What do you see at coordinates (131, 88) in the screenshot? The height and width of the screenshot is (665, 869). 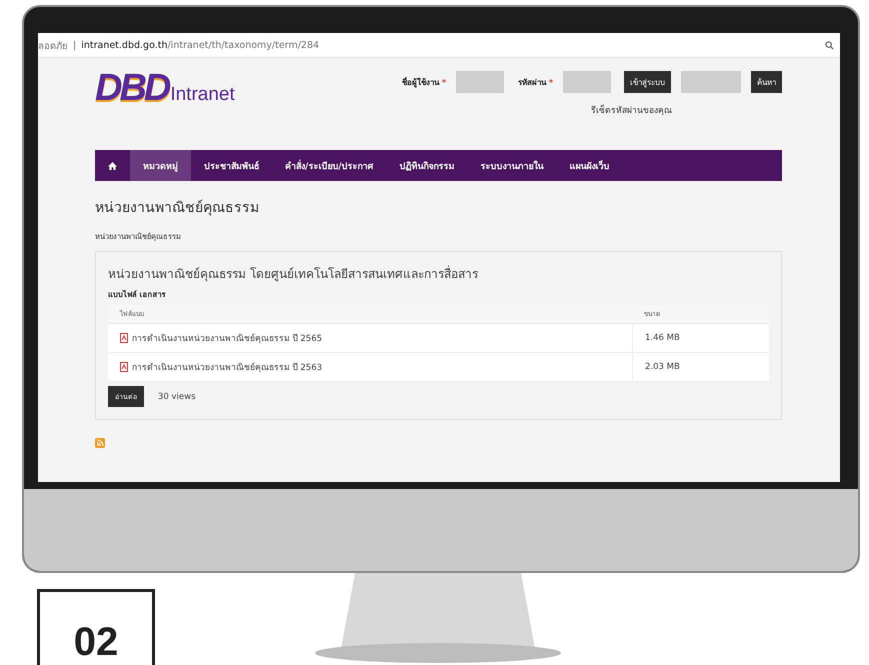 I see `logo: DBD` at bounding box center [131, 88].